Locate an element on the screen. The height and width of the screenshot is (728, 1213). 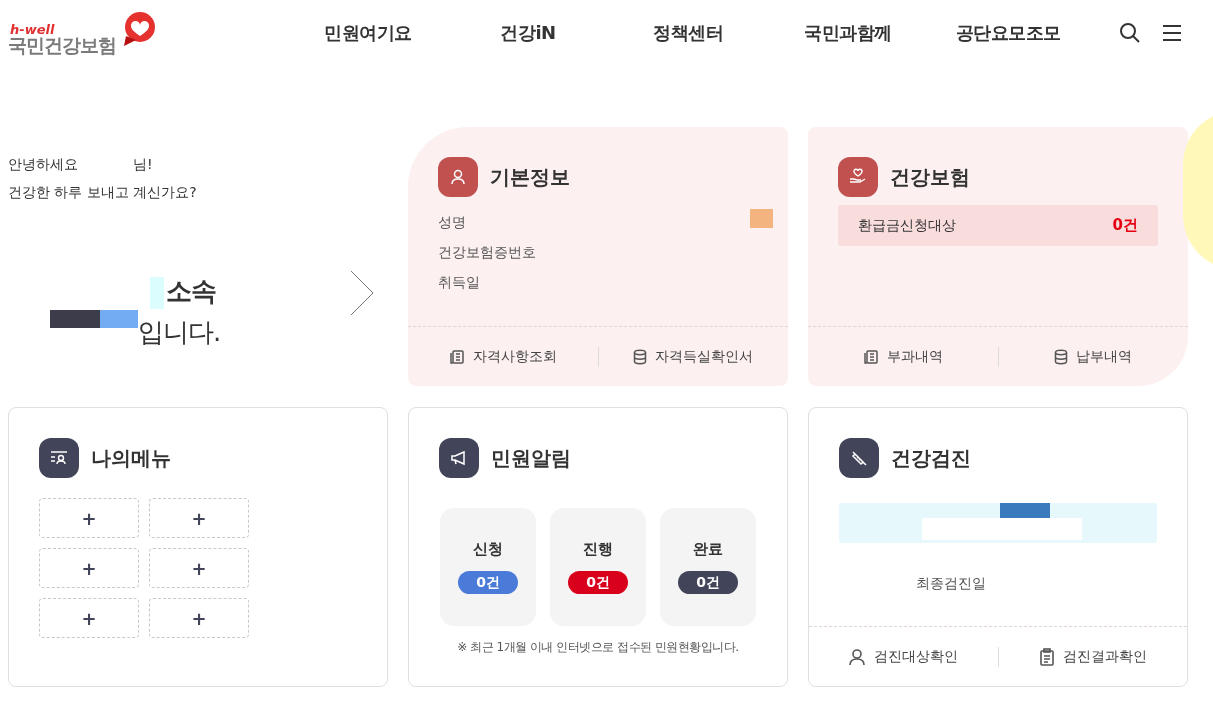
greeting-suffix: 님! is located at coordinates (143, 164).